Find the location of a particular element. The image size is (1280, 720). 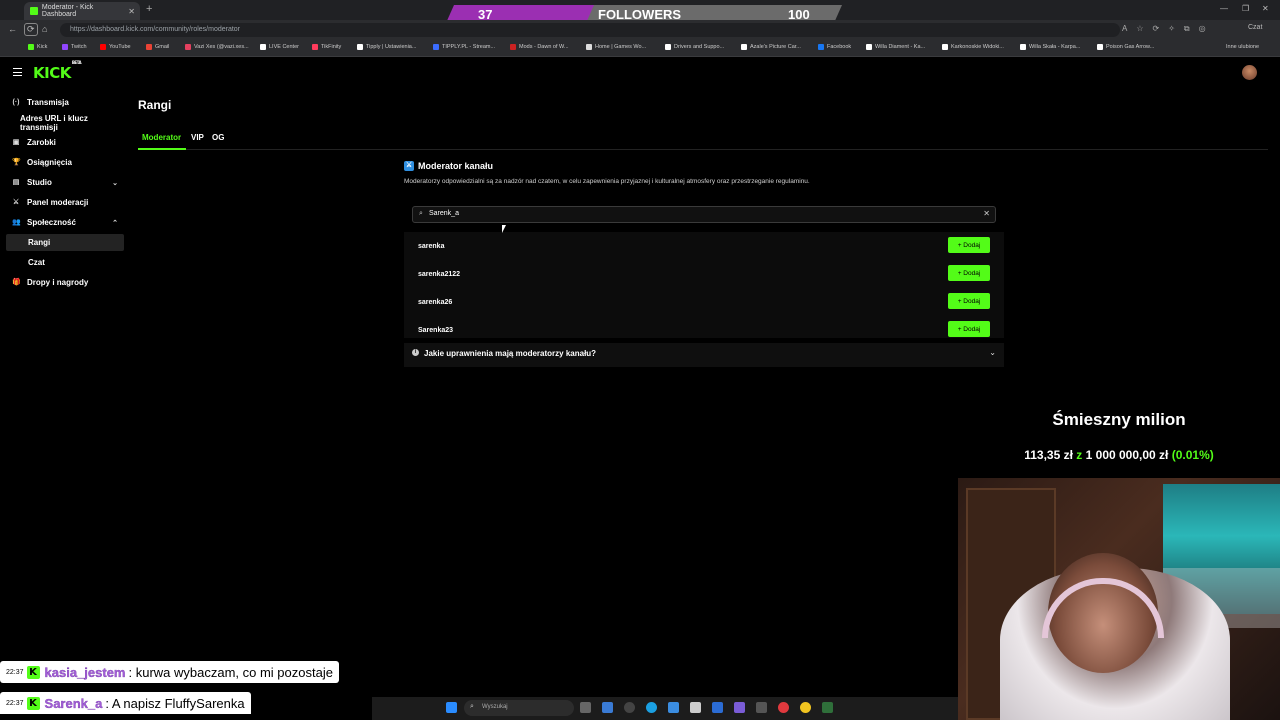

other-bookmarks: Inne ulubione is located at coordinates (1242, 47).